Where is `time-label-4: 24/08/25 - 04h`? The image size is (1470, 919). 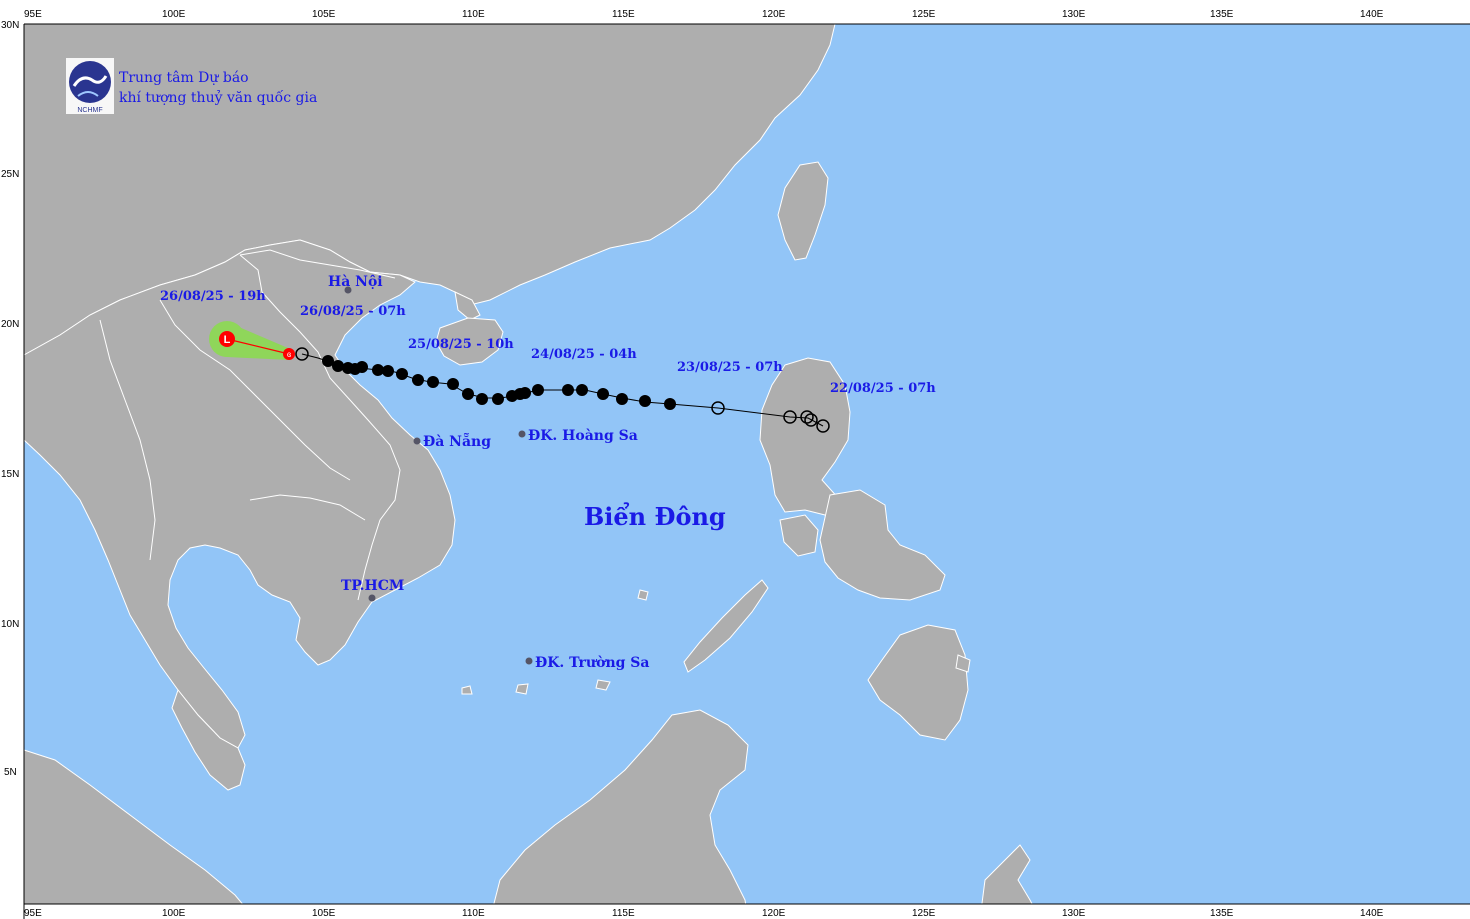 time-label-4: 24/08/25 - 04h is located at coordinates (584, 354).